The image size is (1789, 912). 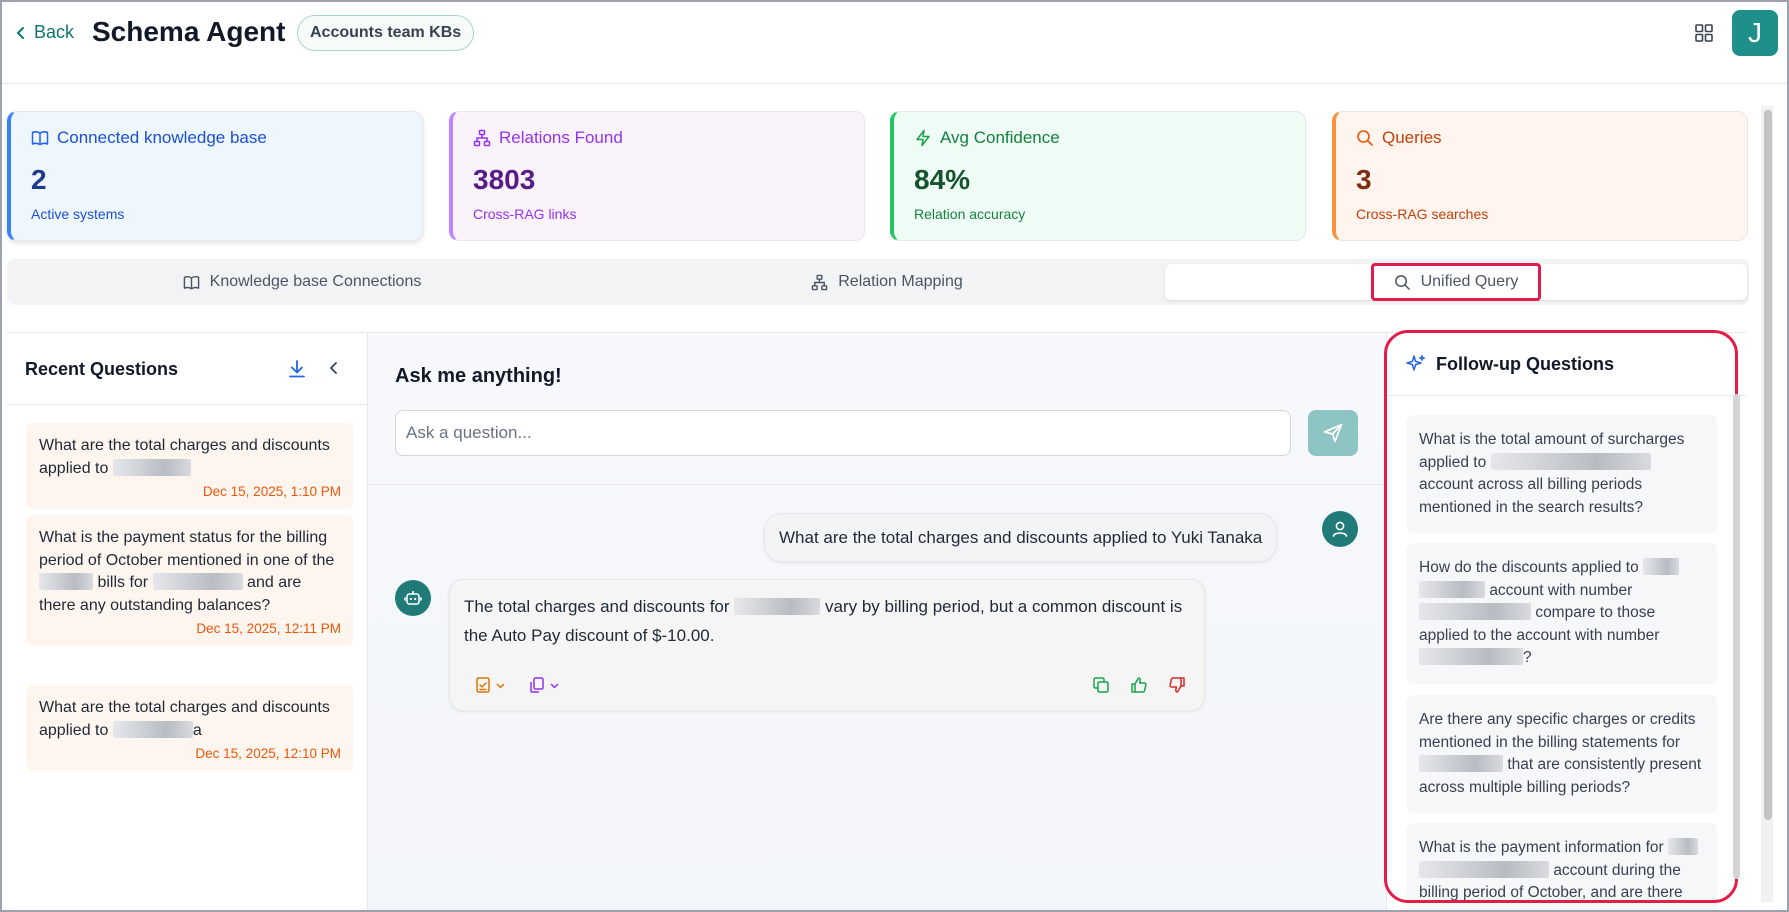 I want to click on tab-relation-mapping: Relation Mapping, so click(x=887, y=282).